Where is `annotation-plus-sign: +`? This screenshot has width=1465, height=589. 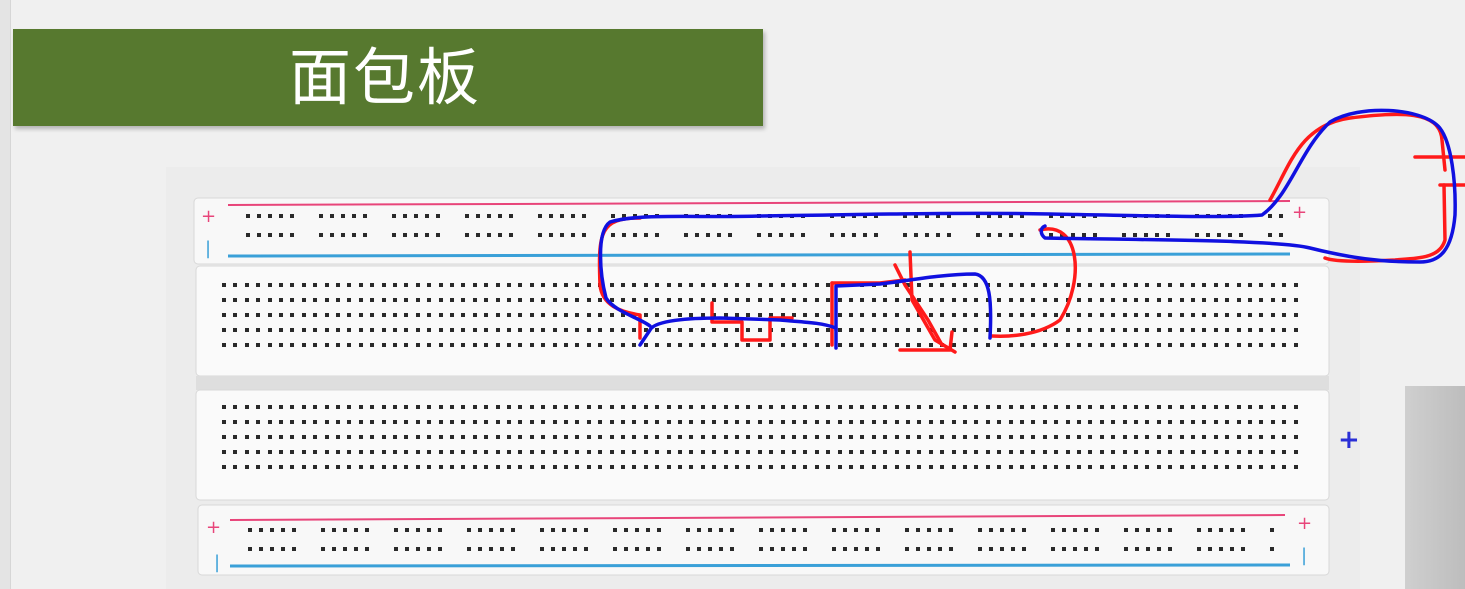 annotation-plus-sign: + is located at coordinates (1349, 440).